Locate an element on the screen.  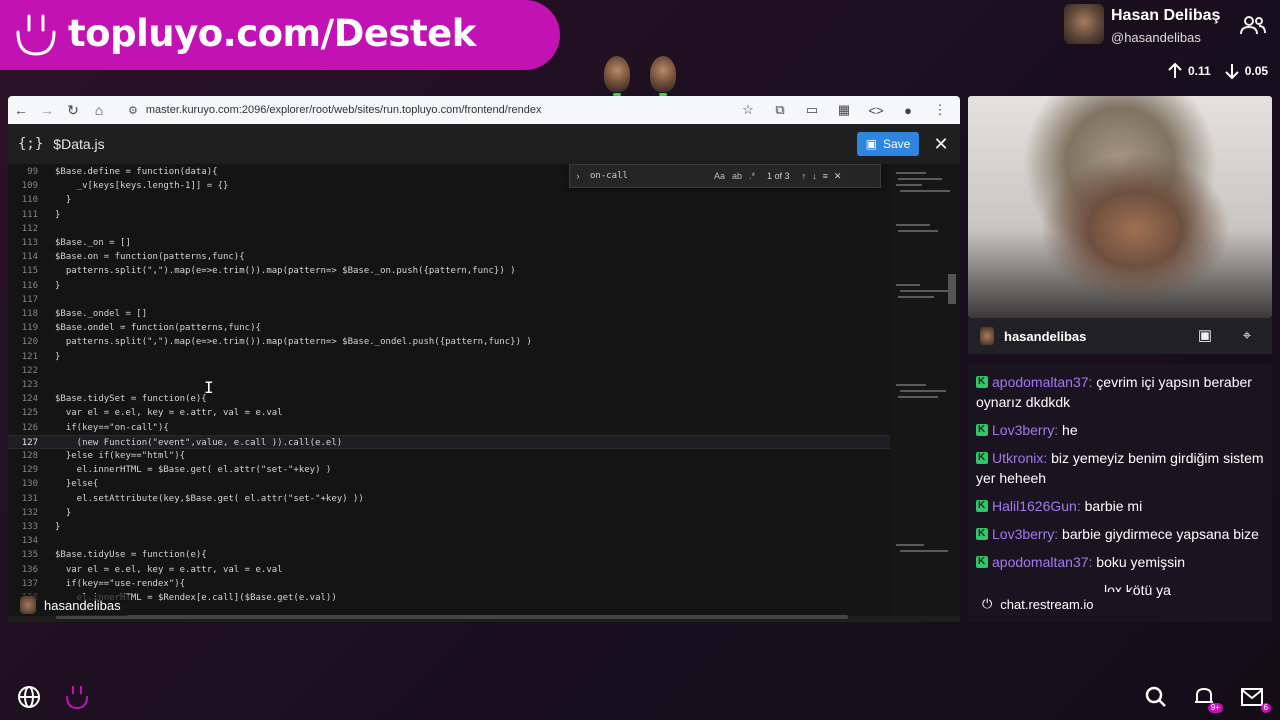
horizontal-scrollbar is located at coordinates (452, 617).